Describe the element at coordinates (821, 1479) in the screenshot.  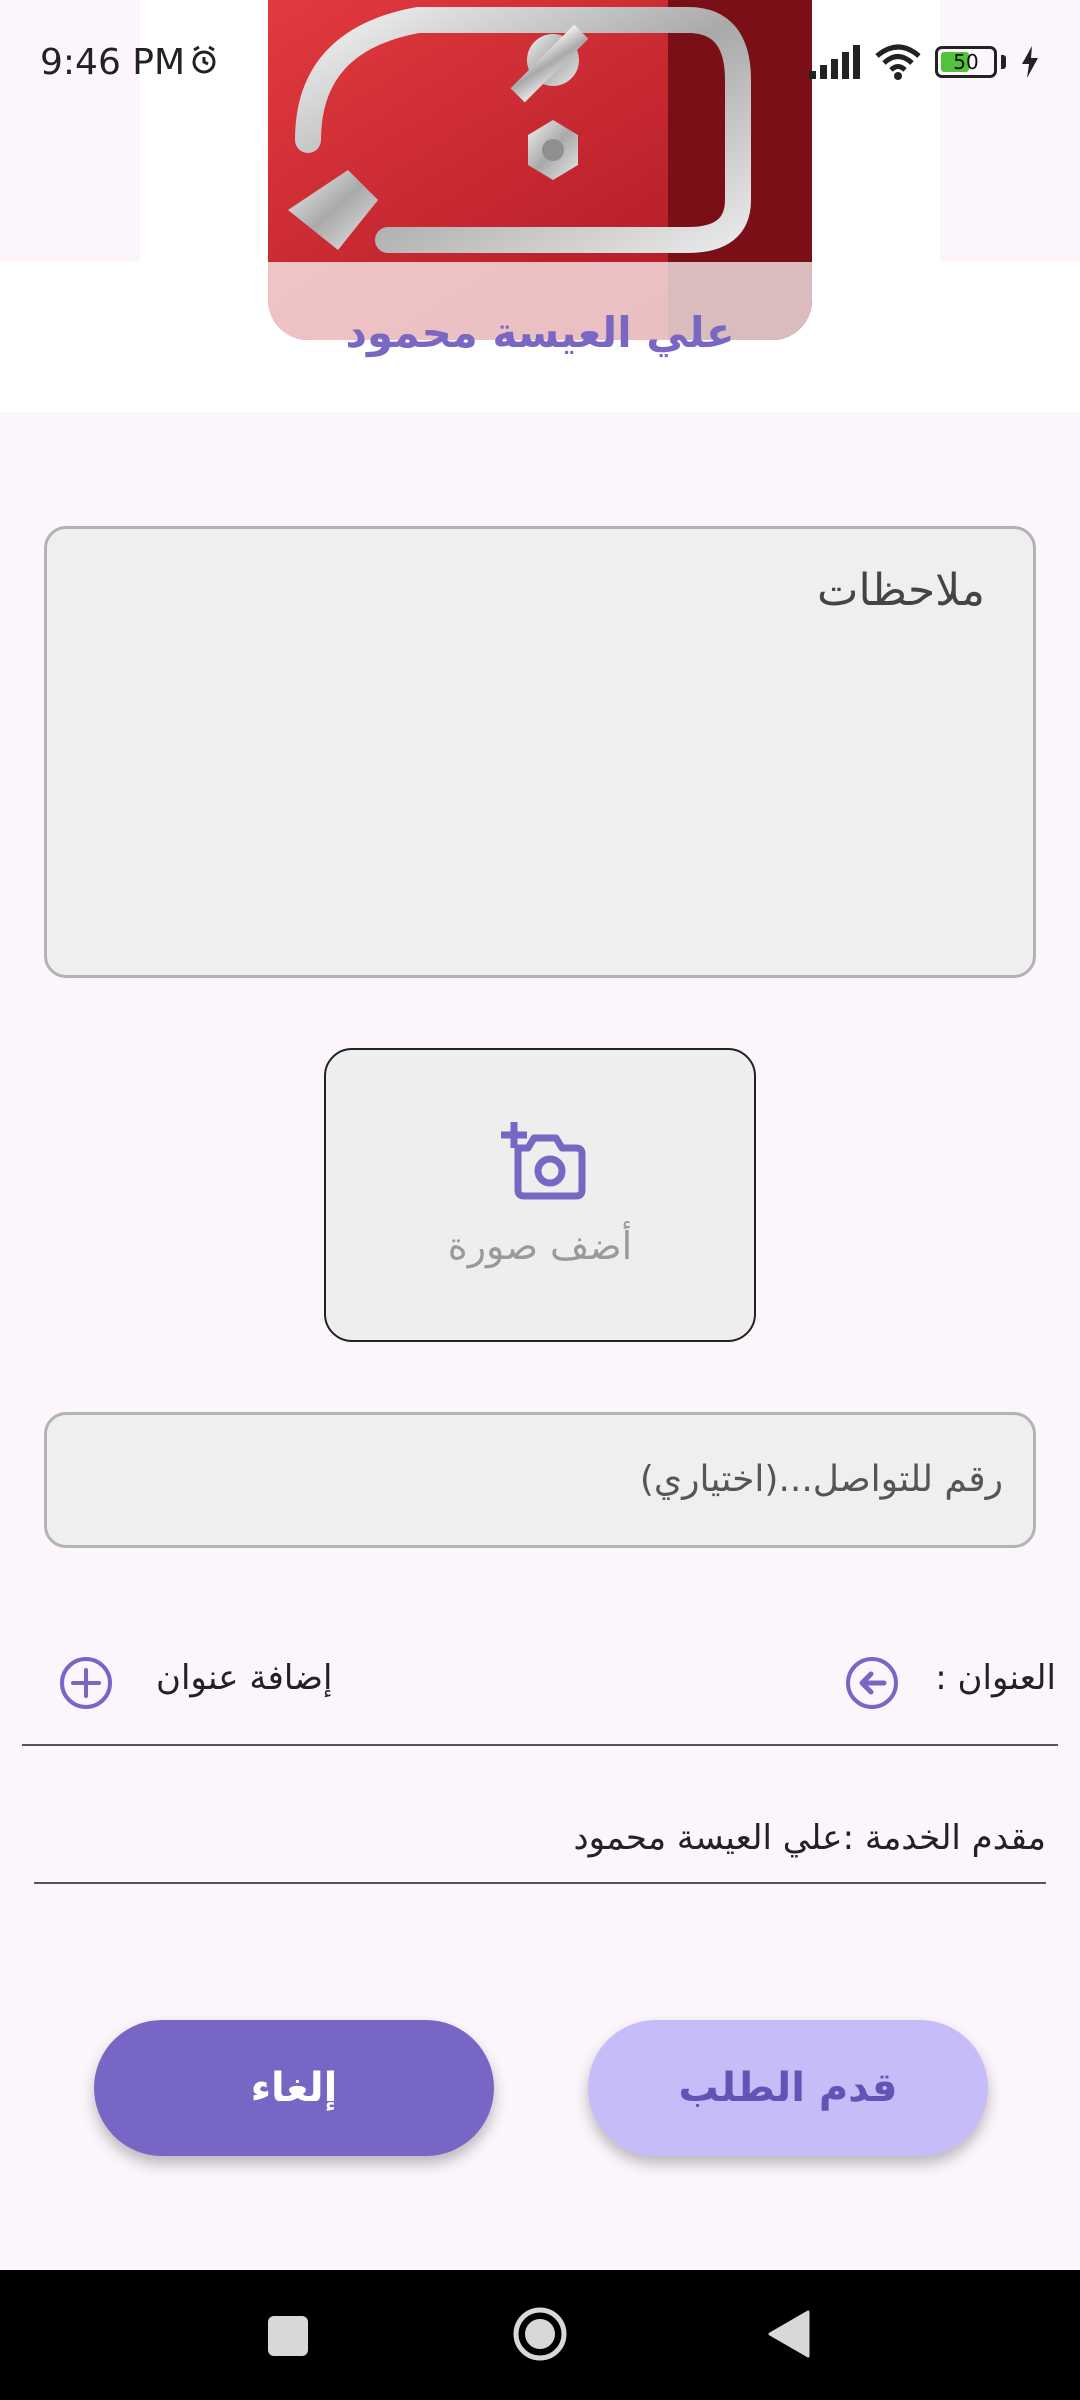
I see `phone-placeholder: رقم للتواصل...(اختياري)` at that location.